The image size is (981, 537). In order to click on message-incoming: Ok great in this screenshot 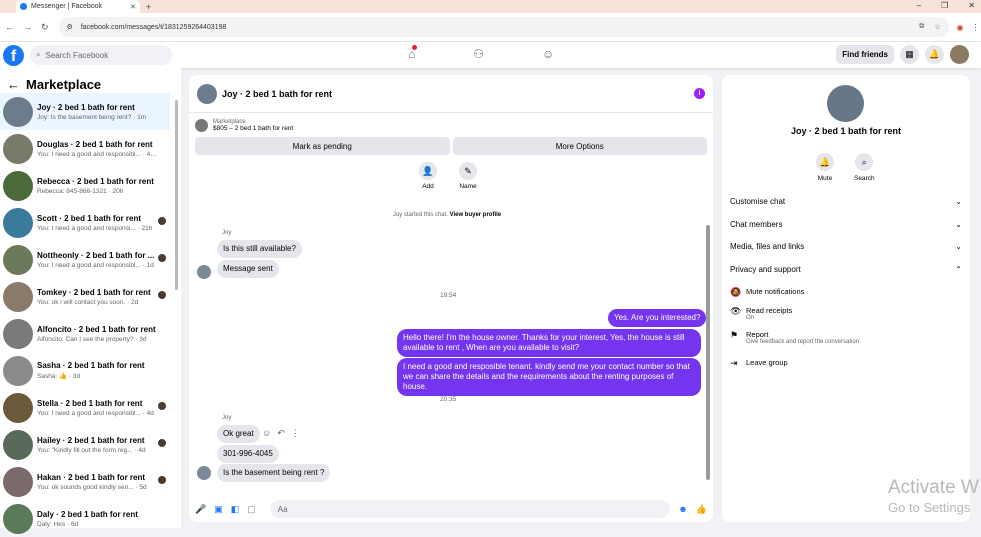, I will do `click(238, 434)`.